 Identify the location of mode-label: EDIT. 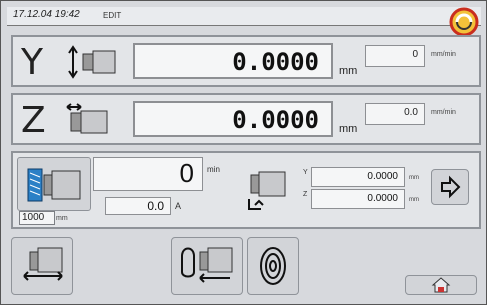
(112, 15).